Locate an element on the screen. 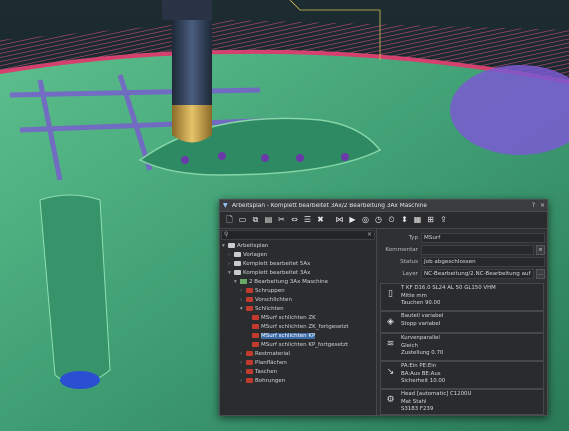 This screenshot has height=431, width=569. prop-row-status: Status Job abgeschlossen is located at coordinates (462, 261).